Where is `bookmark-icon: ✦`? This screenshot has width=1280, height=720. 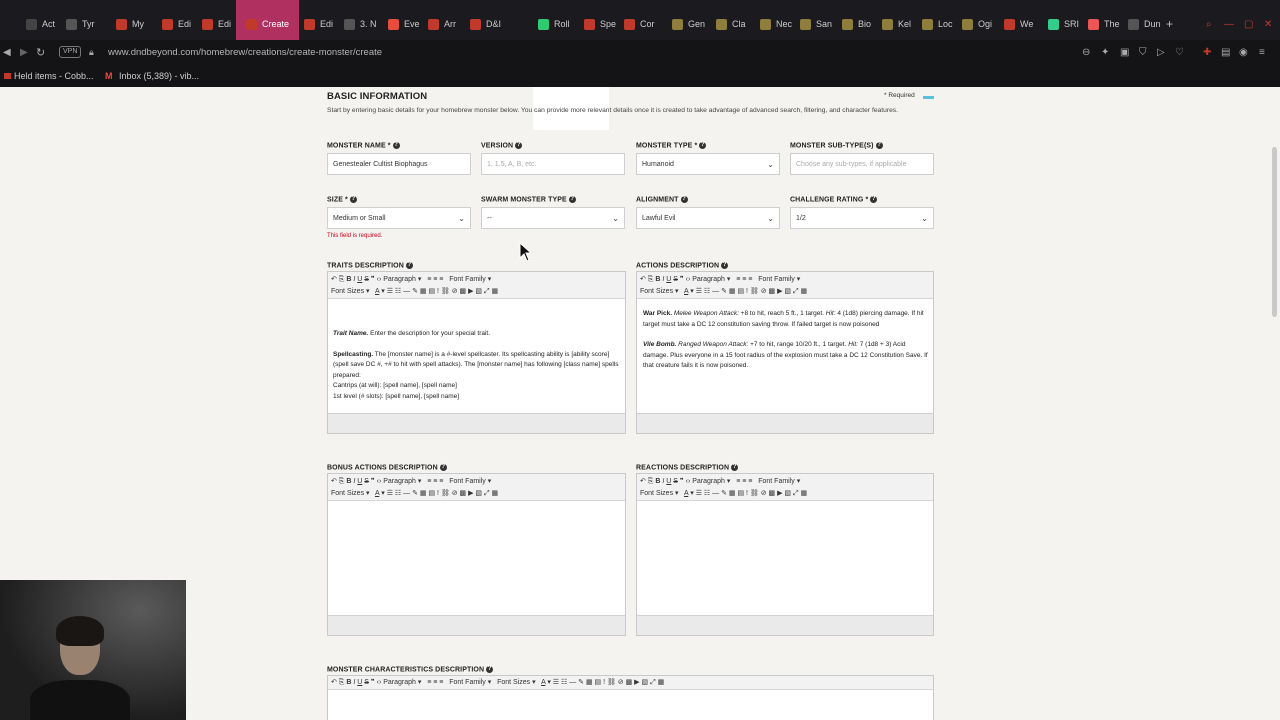
bookmark-icon: ✦ is located at coordinates (1105, 52).